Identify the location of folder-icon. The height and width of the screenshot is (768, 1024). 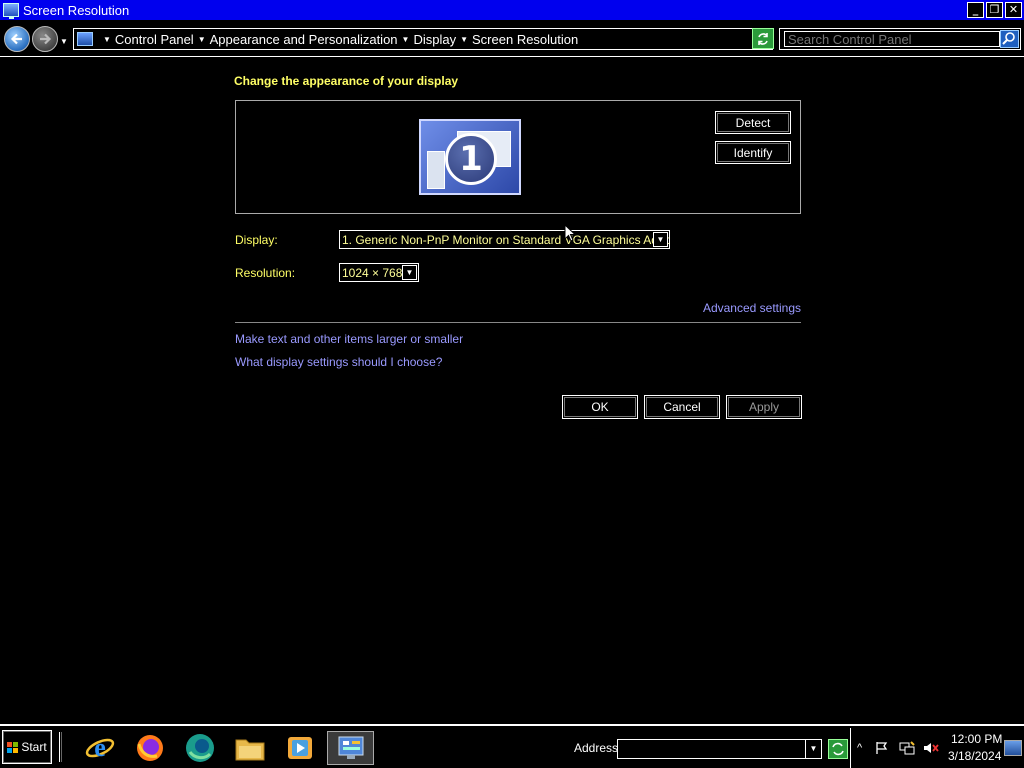
(250, 750).